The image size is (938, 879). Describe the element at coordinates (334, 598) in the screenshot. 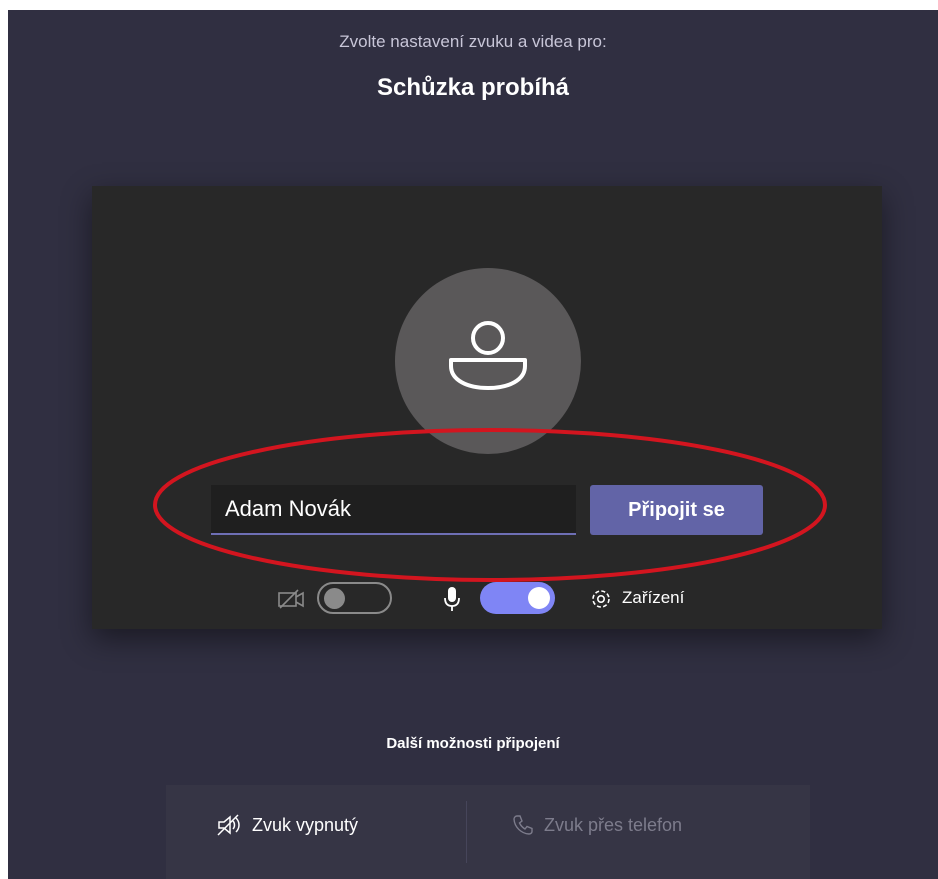

I see `camera-toggle-knob` at that location.